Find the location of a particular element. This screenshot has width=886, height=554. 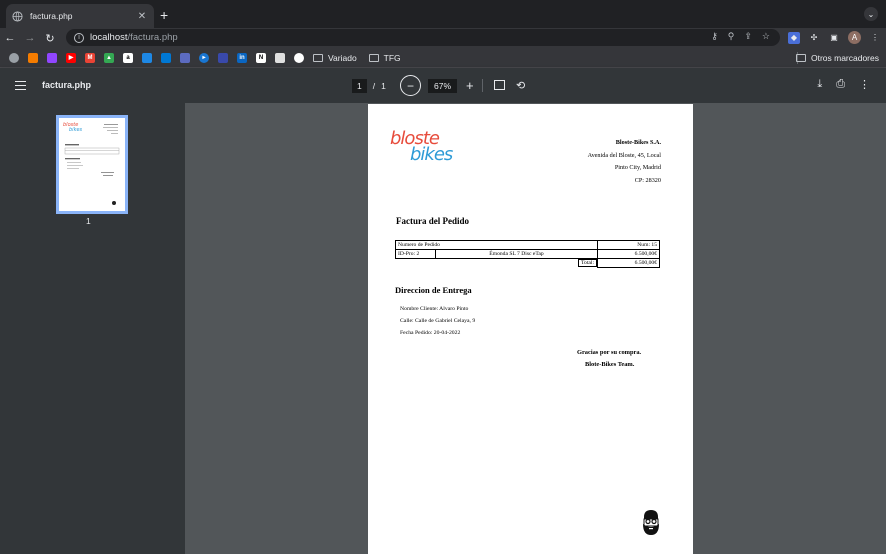

bloste-bikes-logo: bloste bikes is located at coordinates (422, 146).